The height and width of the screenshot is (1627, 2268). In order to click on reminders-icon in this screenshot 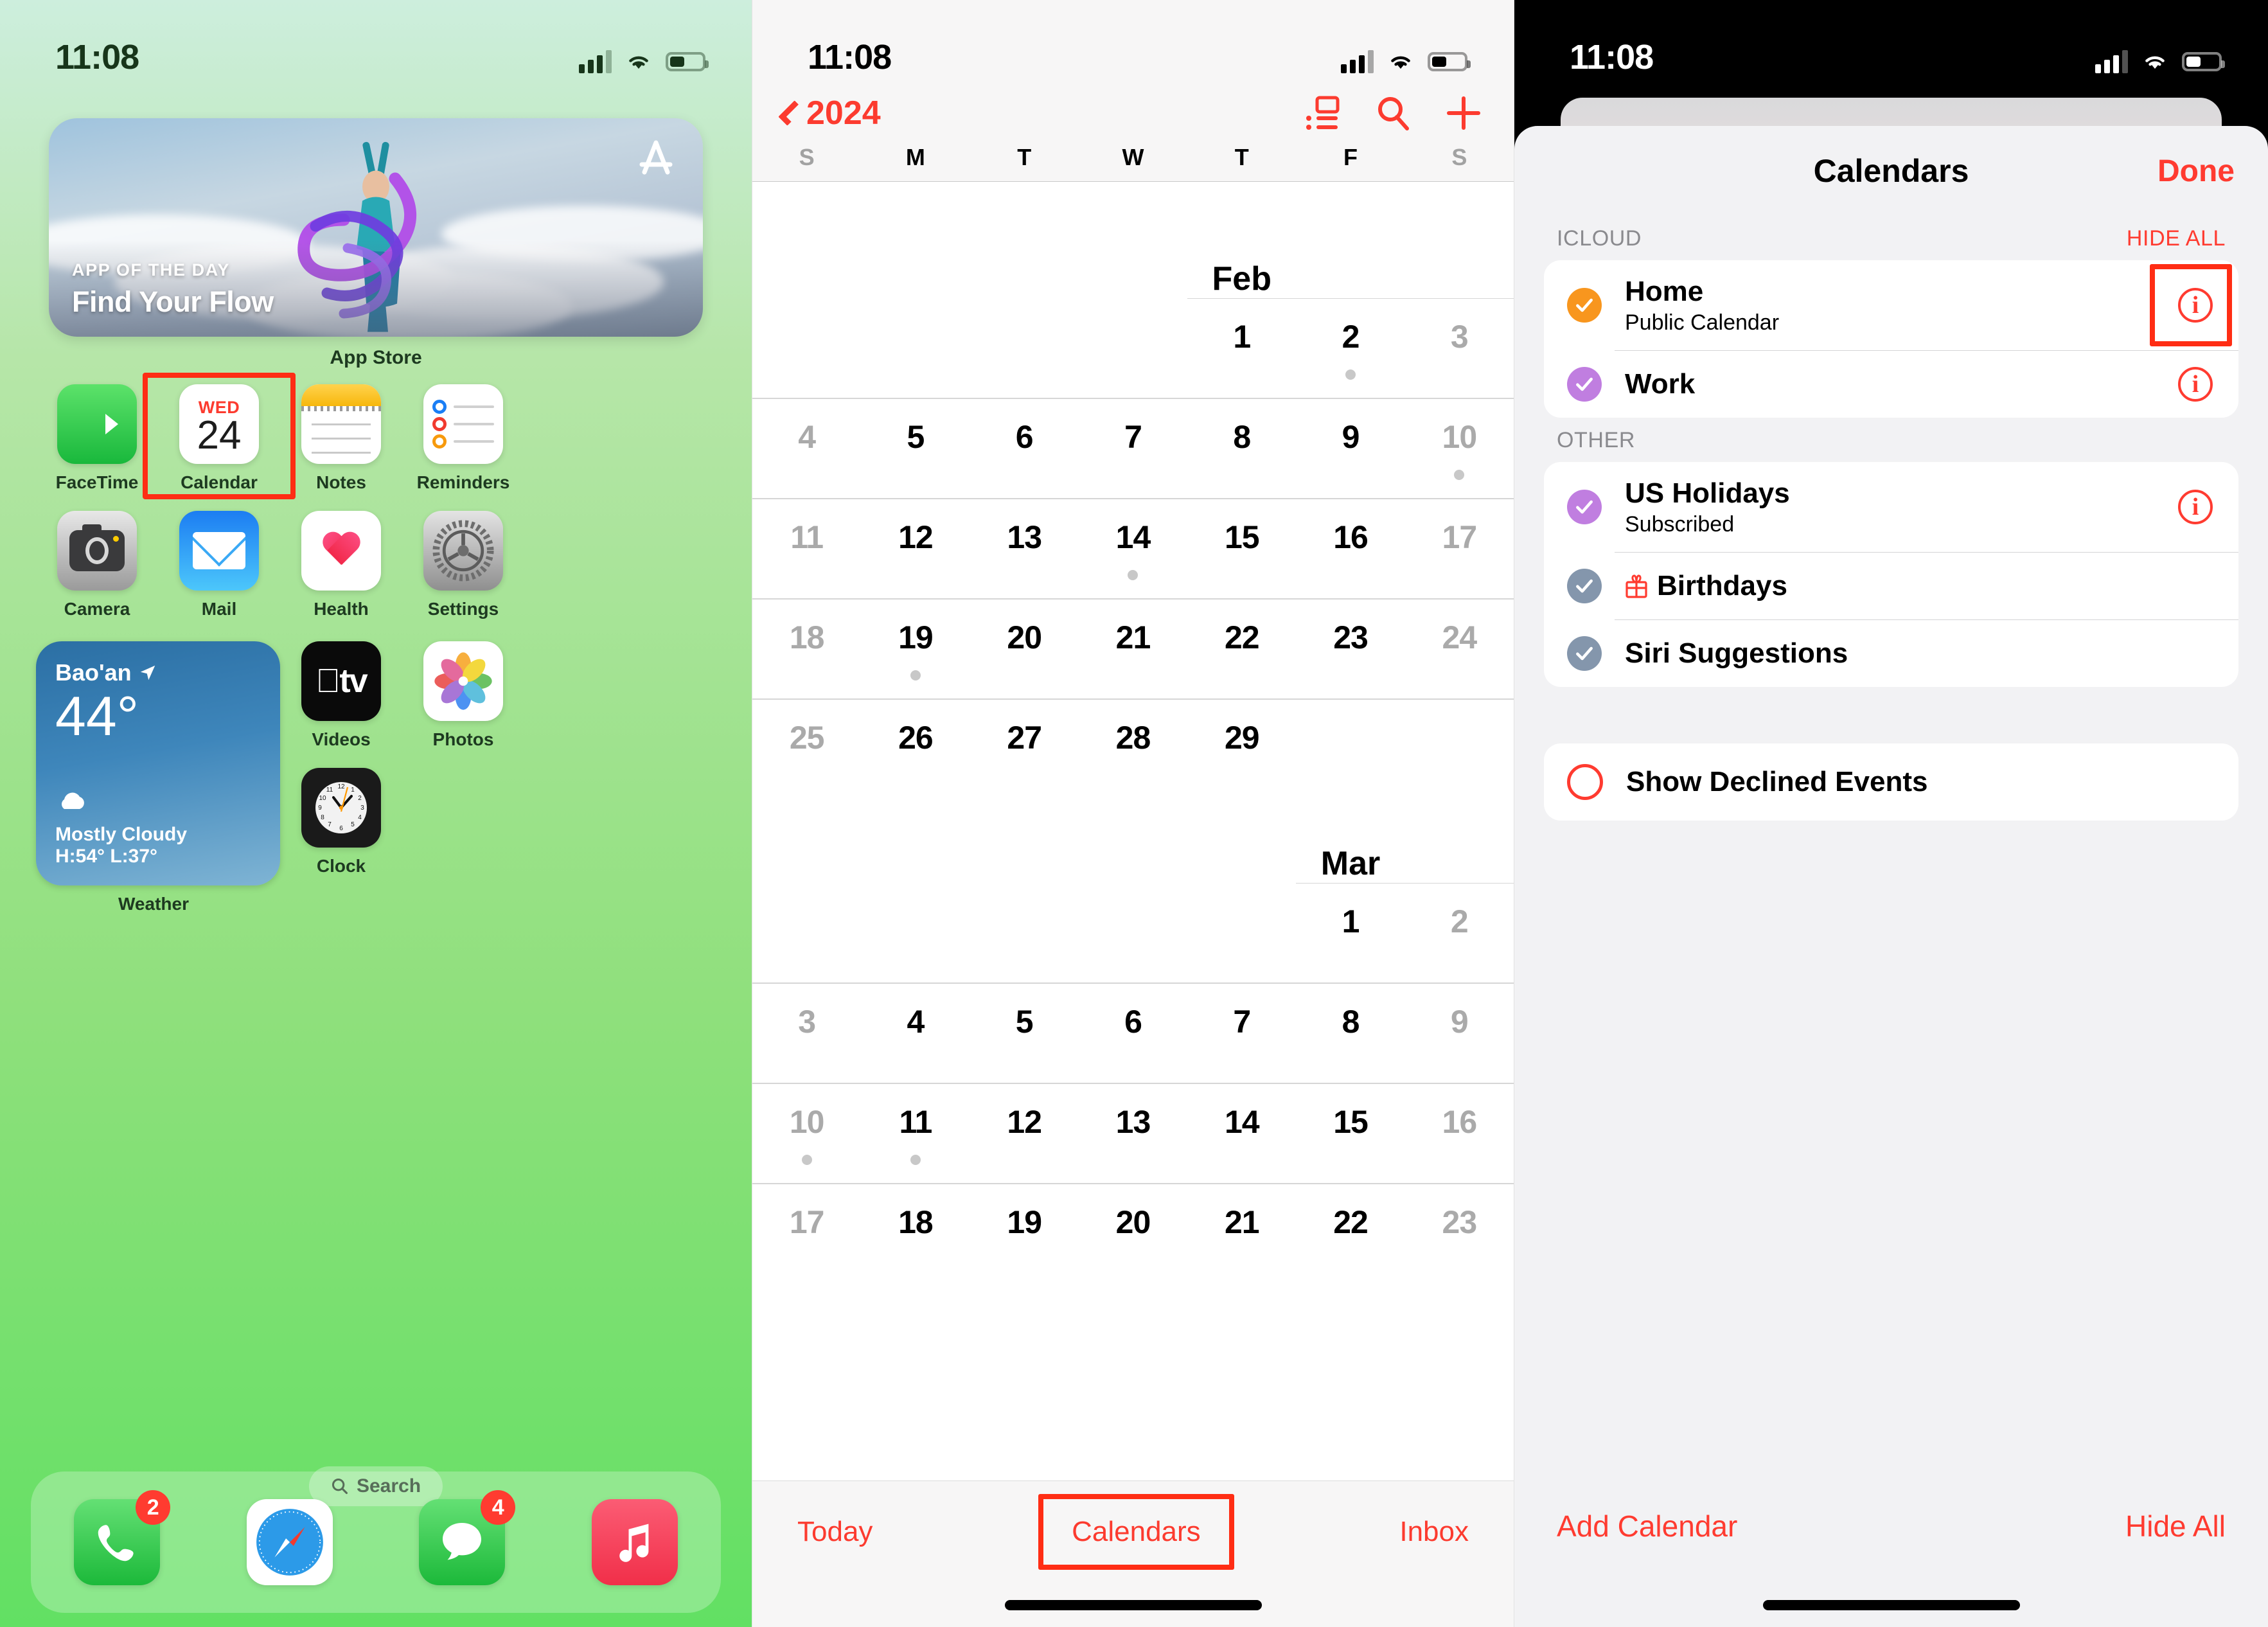, I will do `click(463, 424)`.